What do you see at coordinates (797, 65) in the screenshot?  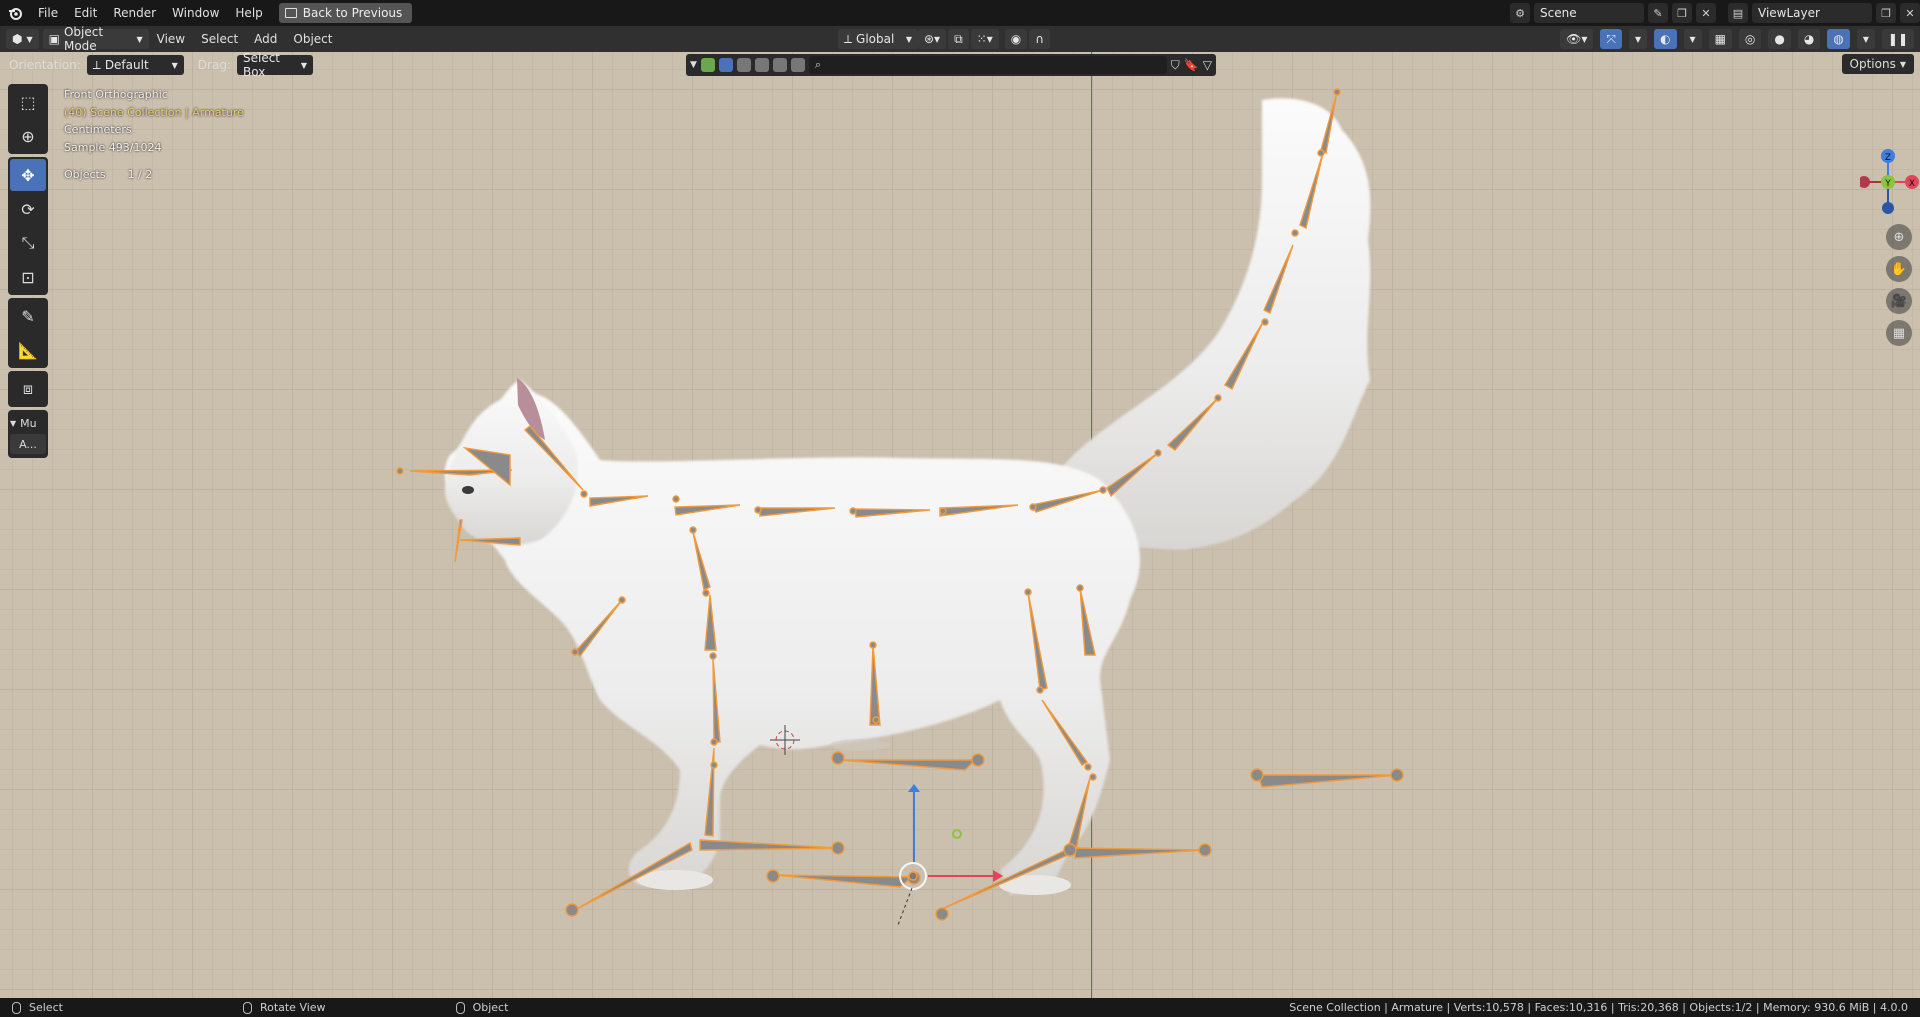 I see `linked-filter-icon` at bounding box center [797, 65].